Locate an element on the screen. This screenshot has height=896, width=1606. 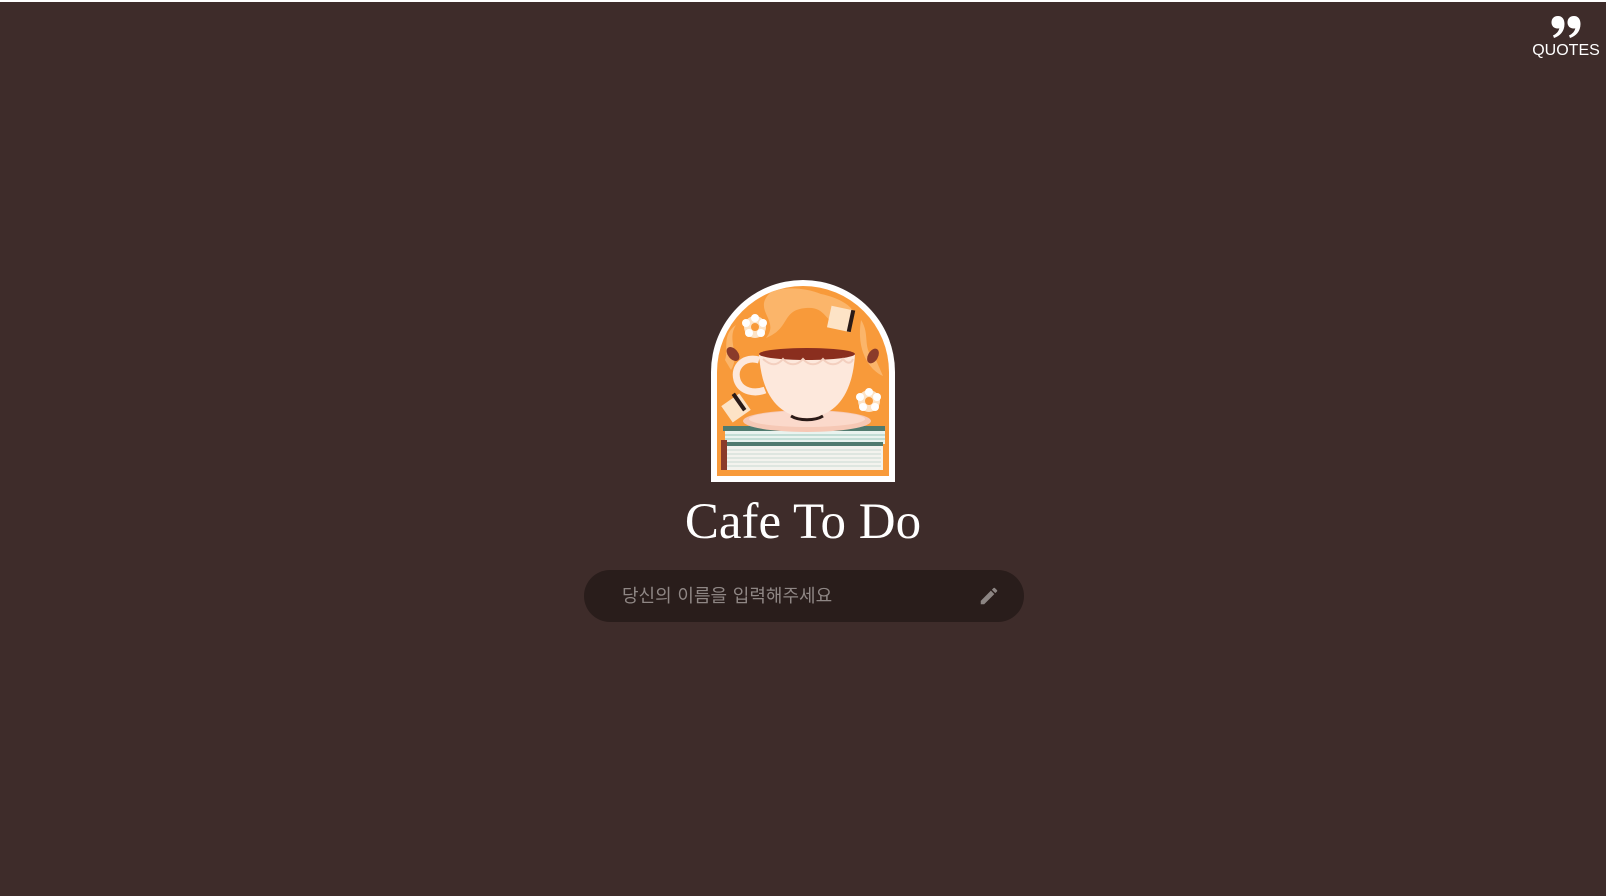
quote-icon is located at coordinates (1566, 27).